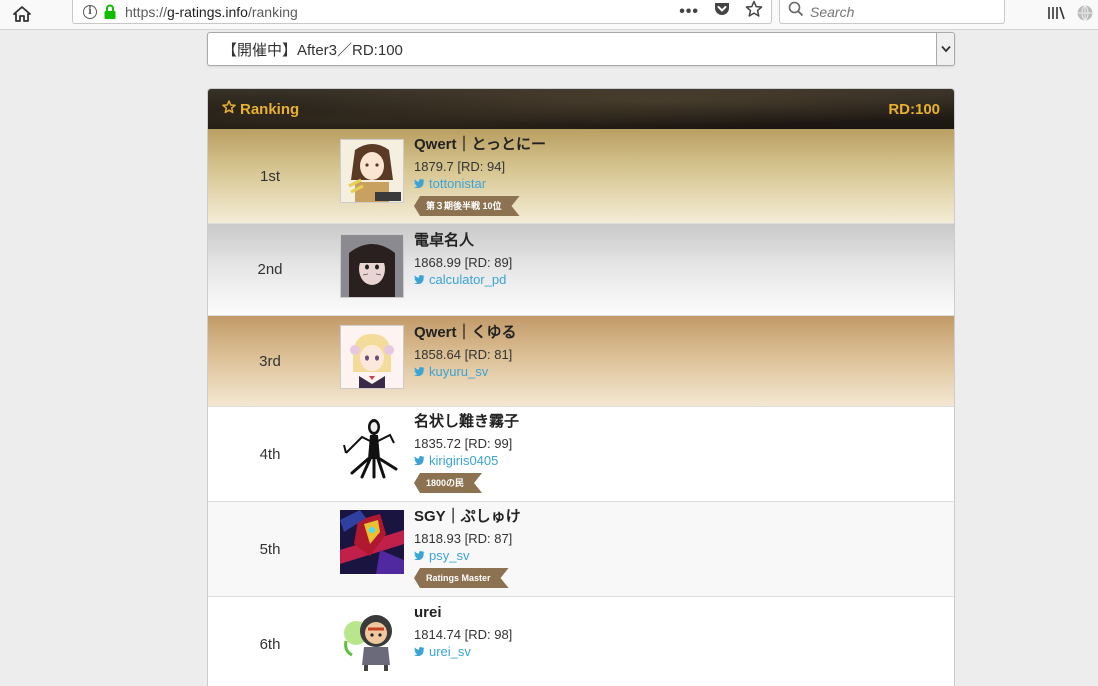  I want to click on rank-label: 6th, so click(270, 644).